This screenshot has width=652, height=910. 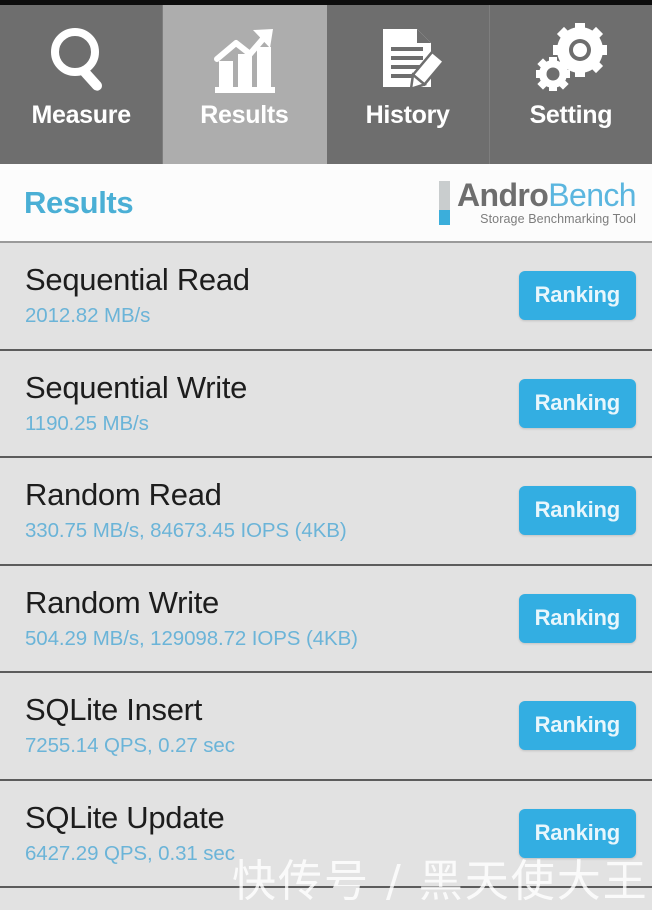 I want to click on result-title: SQLite Insert, so click(x=114, y=710).